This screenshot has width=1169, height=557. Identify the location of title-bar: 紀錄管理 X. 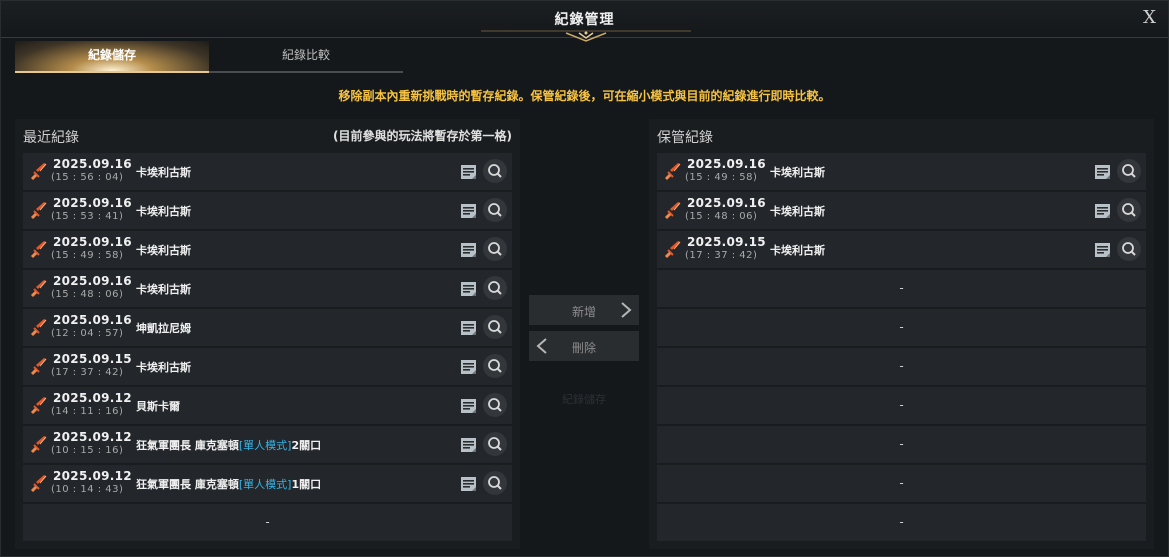
(584, 21).